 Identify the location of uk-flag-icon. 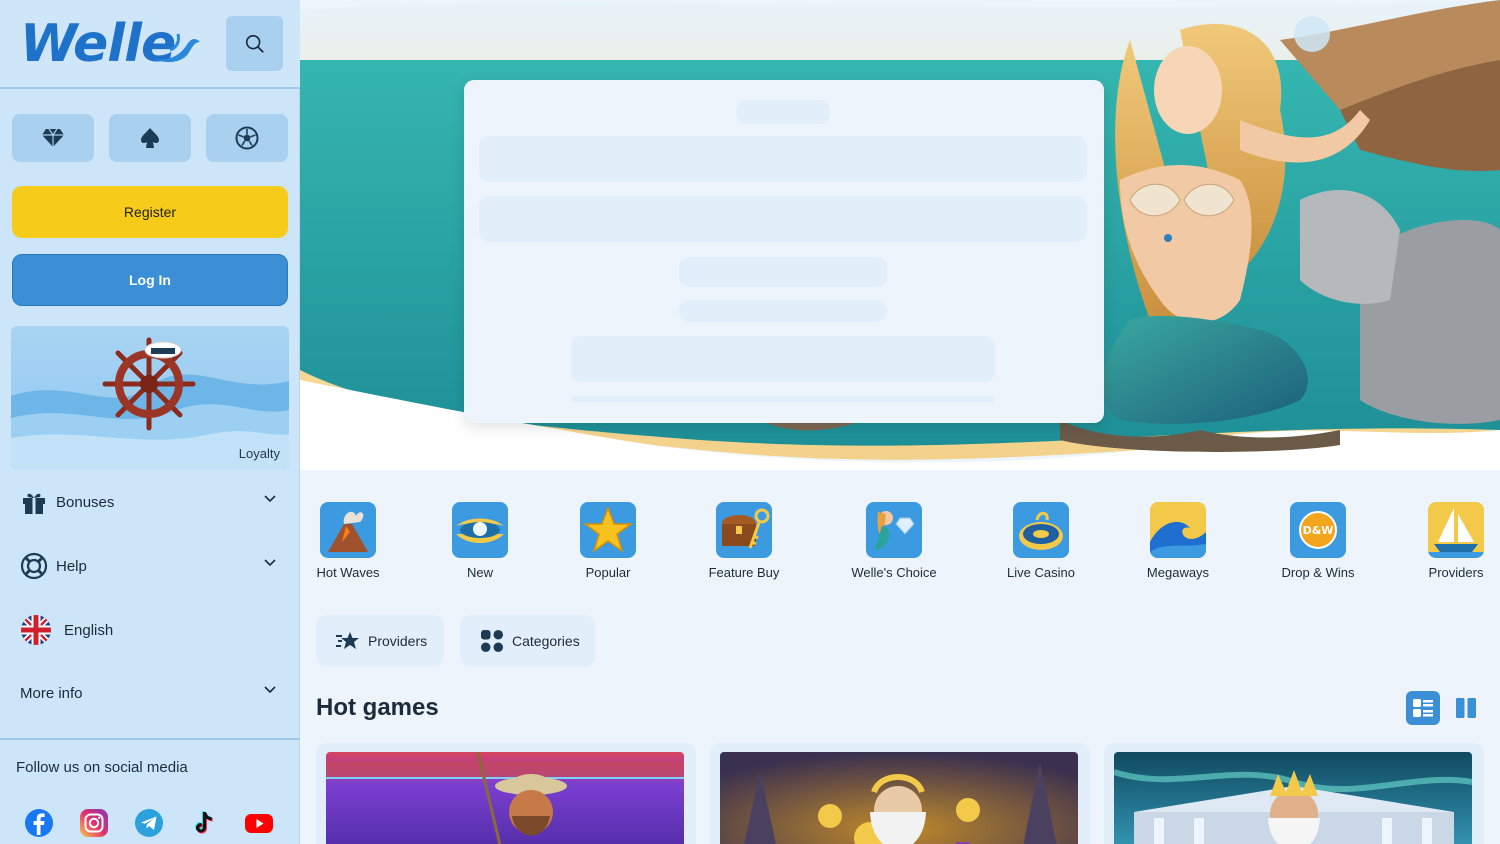
(36, 630).